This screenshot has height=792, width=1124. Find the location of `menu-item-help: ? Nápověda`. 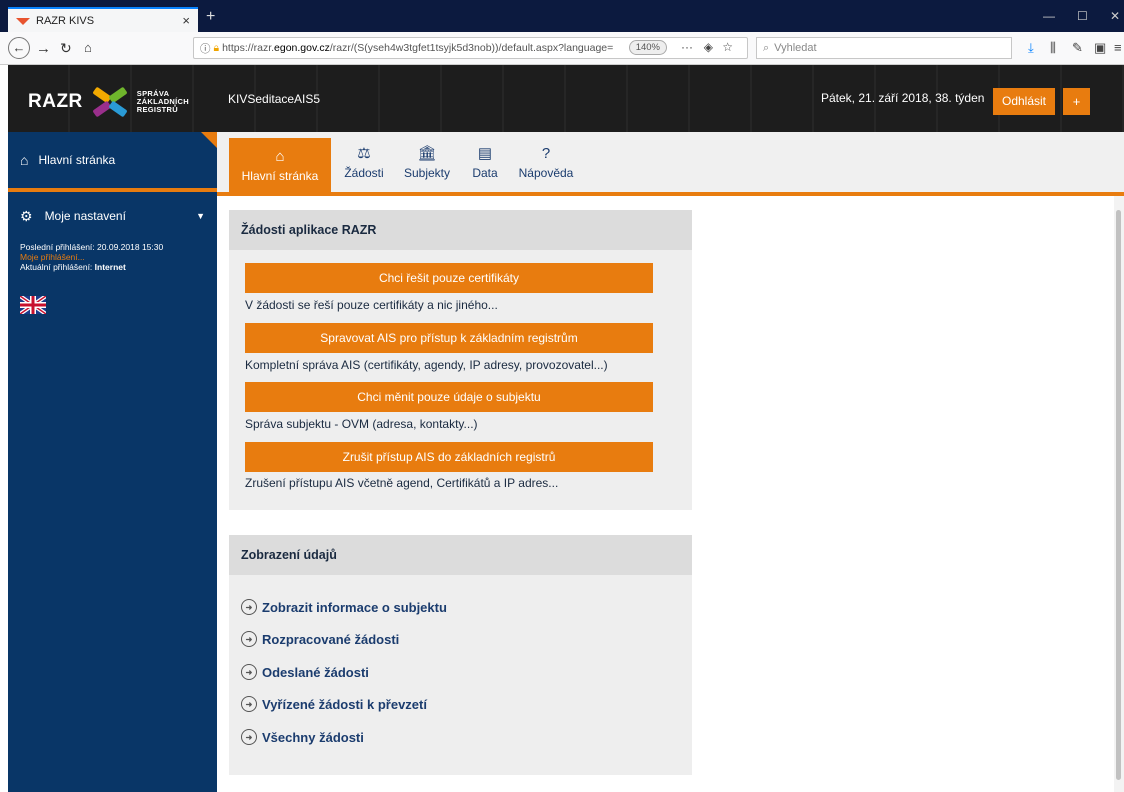

menu-item-help: ? Nápověda is located at coordinates (546, 162).